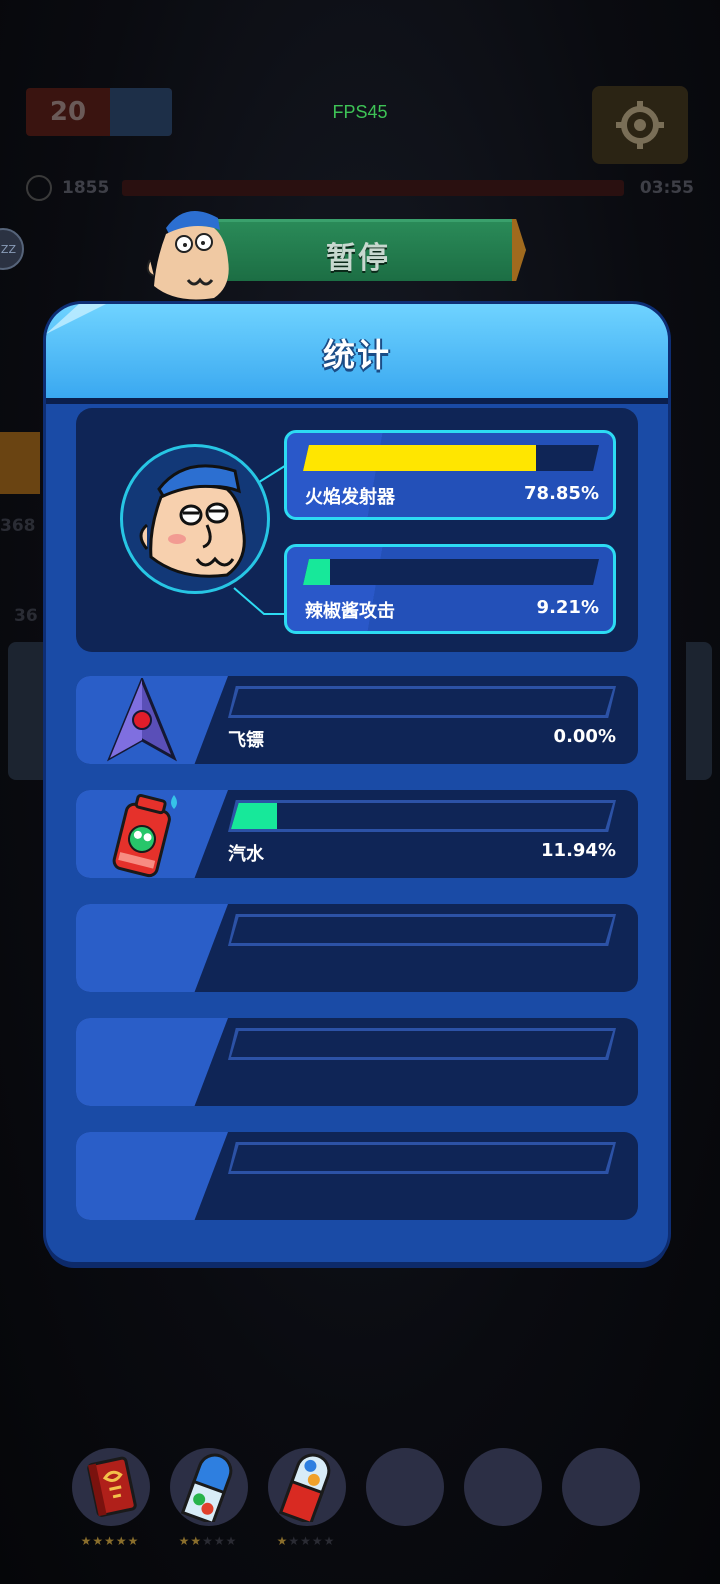  Describe the element at coordinates (18, 526) in the screenshot. I see `background-number: 368` at that location.